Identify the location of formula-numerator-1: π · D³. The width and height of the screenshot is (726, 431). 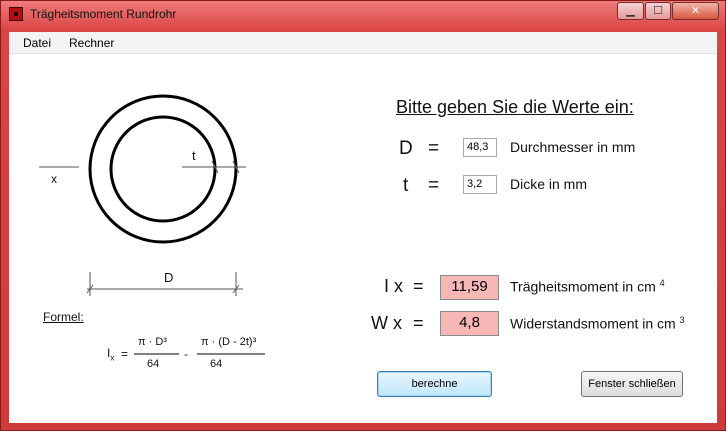
(152, 342).